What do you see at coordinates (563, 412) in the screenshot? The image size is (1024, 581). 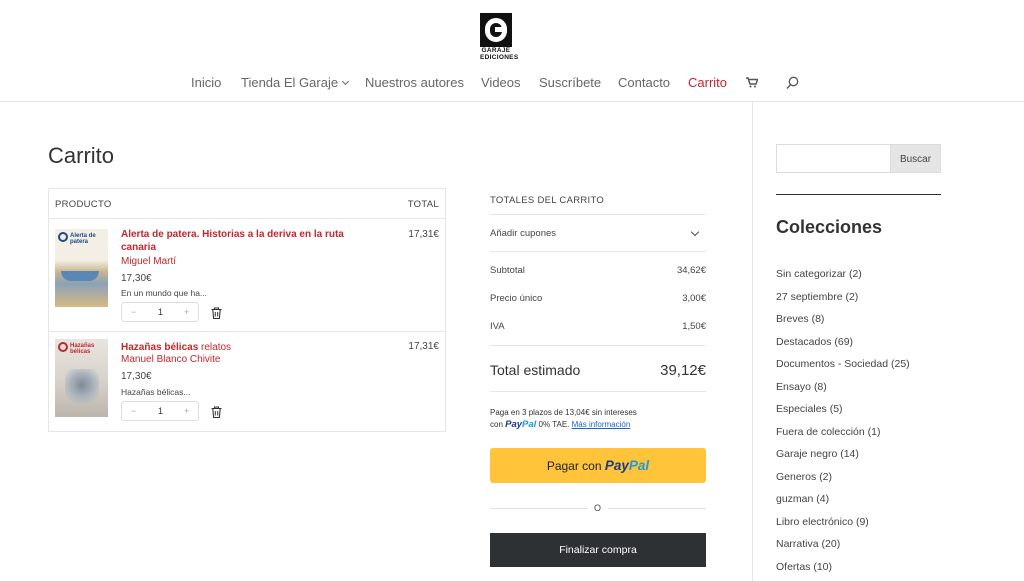 I see `installments-text: Paga en 3 plazos de 13,04€ sin intereses` at bounding box center [563, 412].